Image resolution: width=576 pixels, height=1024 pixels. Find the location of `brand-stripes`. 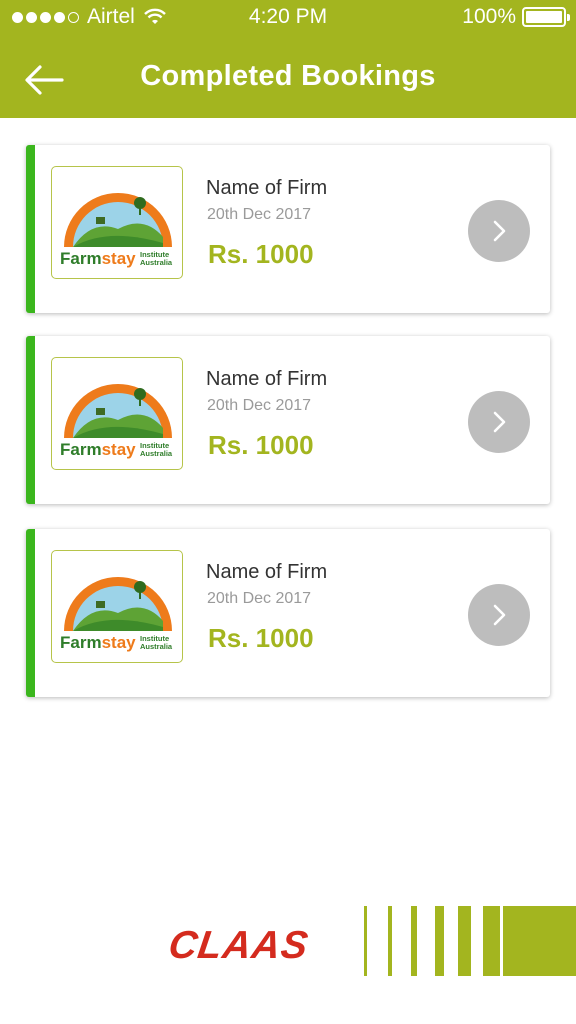

brand-stripes is located at coordinates (470, 941).